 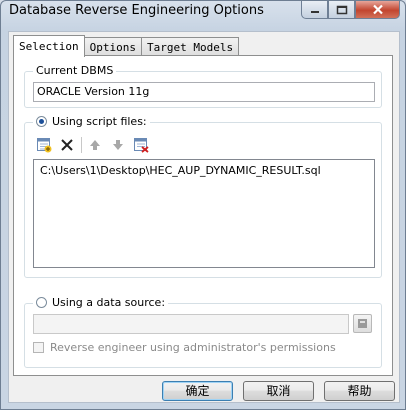 I want to click on delete-button, so click(x=67, y=145).